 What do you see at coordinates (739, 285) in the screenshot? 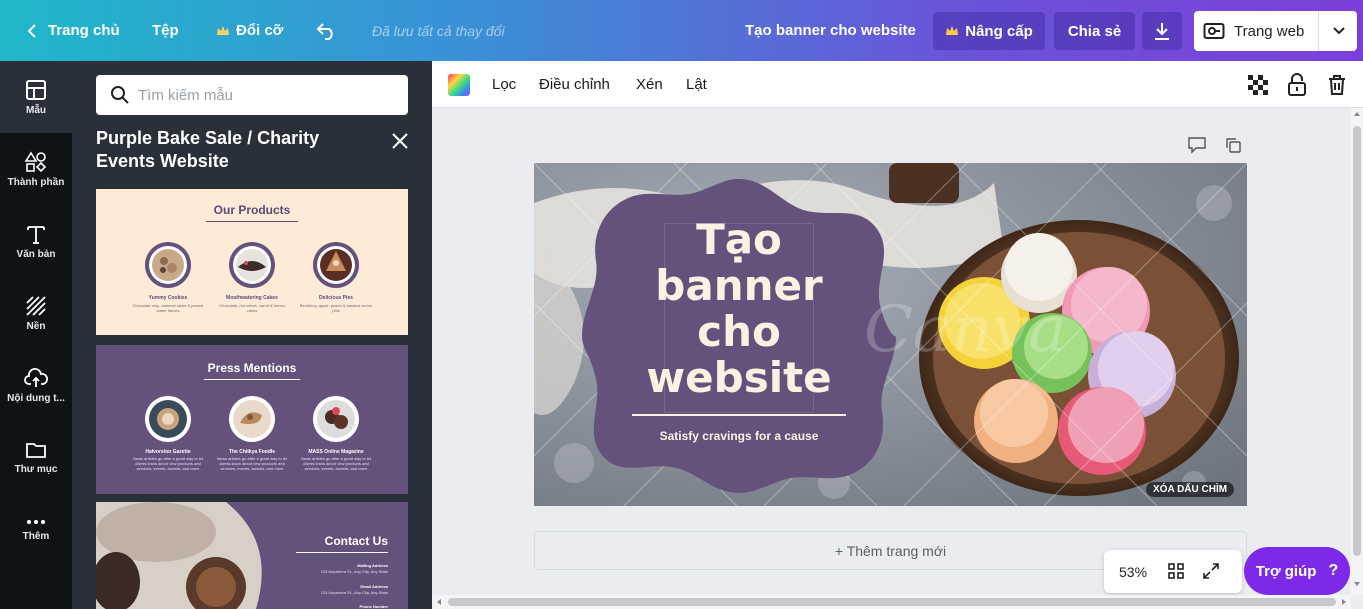
I see `headline-line: banner` at bounding box center [739, 285].